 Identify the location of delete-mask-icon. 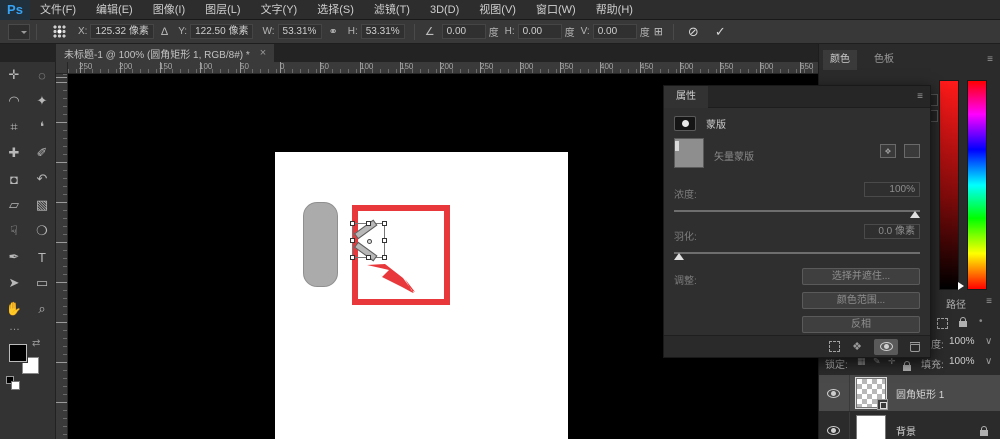
(915, 346).